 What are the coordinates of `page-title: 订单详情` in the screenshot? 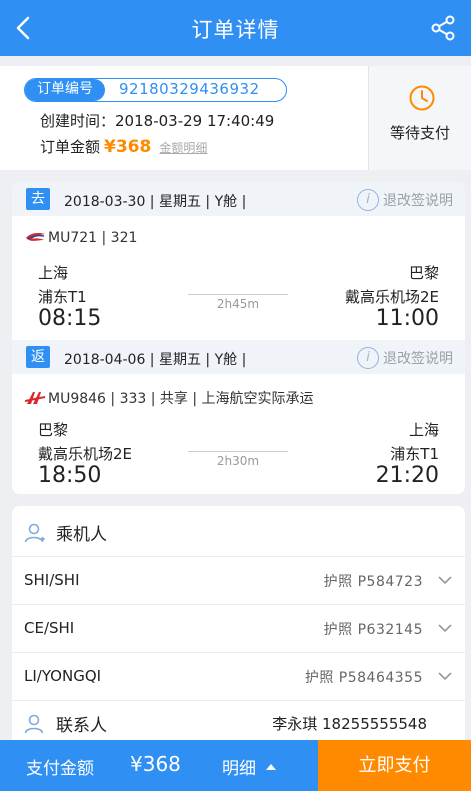 It's located at (235, 30).